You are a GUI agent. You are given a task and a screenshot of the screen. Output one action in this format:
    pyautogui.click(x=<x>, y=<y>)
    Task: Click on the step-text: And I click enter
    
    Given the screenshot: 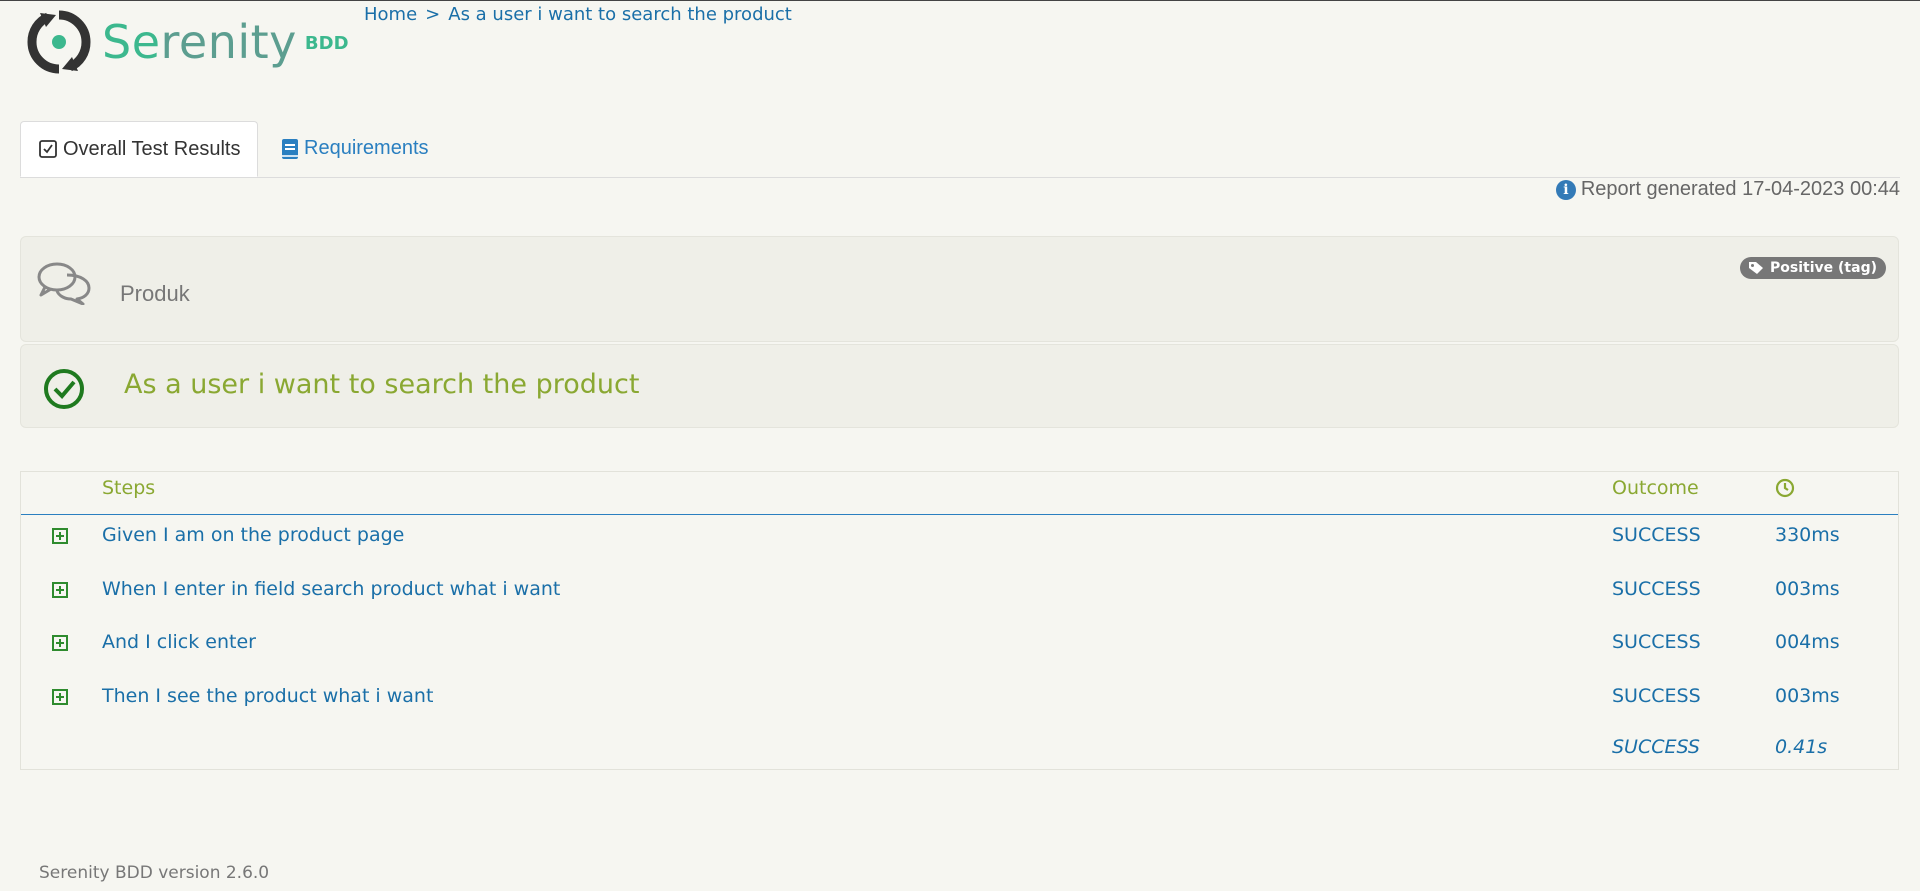 What is the action you would take?
    pyautogui.click(x=179, y=642)
    